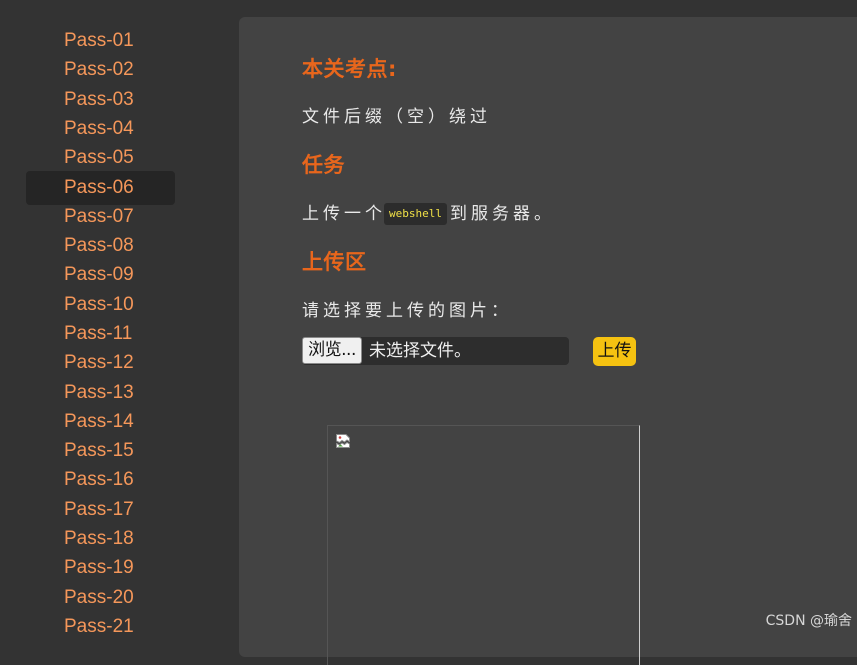  I want to click on image-preview, so click(483, 545).